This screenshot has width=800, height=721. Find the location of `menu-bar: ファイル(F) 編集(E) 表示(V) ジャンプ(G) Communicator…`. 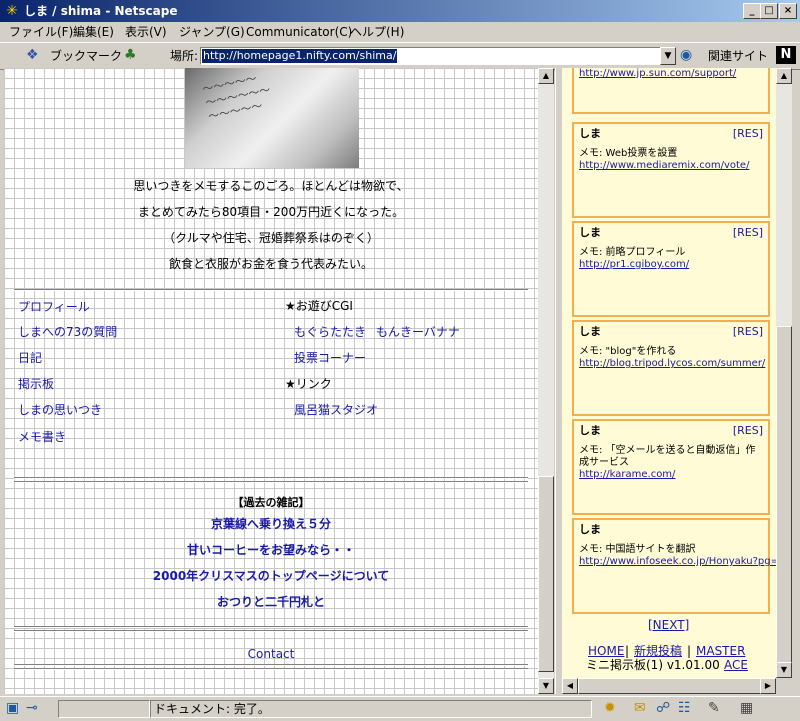

menu-bar: ファイル(F) 編集(E) 表示(V) ジャンプ(G) Communicator… is located at coordinates (400, 32).